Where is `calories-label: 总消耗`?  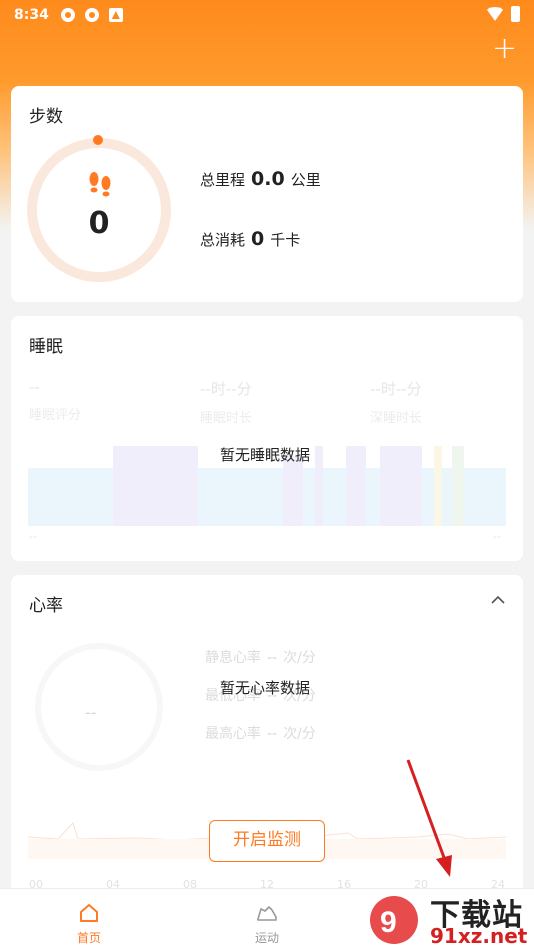 calories-label: 总消耗 is located at coordinates (223, 240).